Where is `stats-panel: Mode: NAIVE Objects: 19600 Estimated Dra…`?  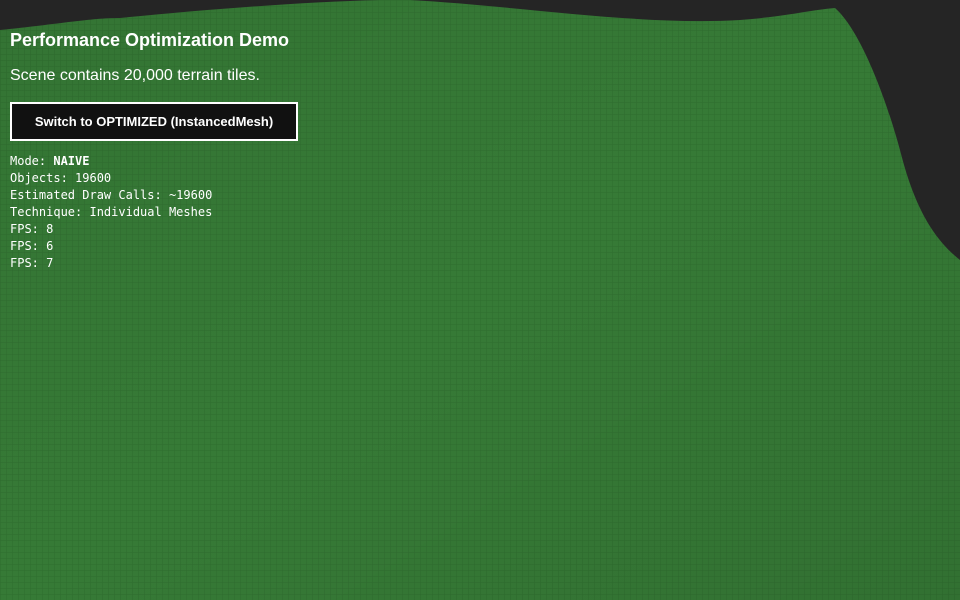 stats-panel: Mode: NAIVE Objects: 19600 Estimated Dra… is located at coordinates (154, 212).